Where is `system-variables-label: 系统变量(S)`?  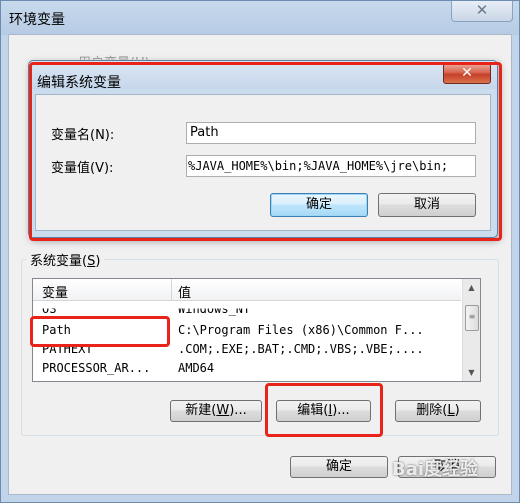 system-variables-label: 系统变量(S) is located at coordinates (65, 259).